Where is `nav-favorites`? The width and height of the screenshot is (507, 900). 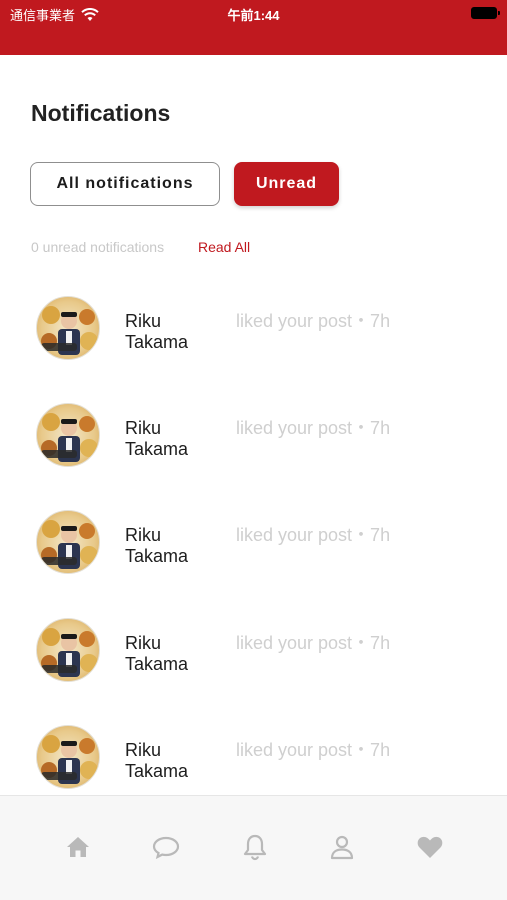 nav-favorites is located at coordinates (430, 847).